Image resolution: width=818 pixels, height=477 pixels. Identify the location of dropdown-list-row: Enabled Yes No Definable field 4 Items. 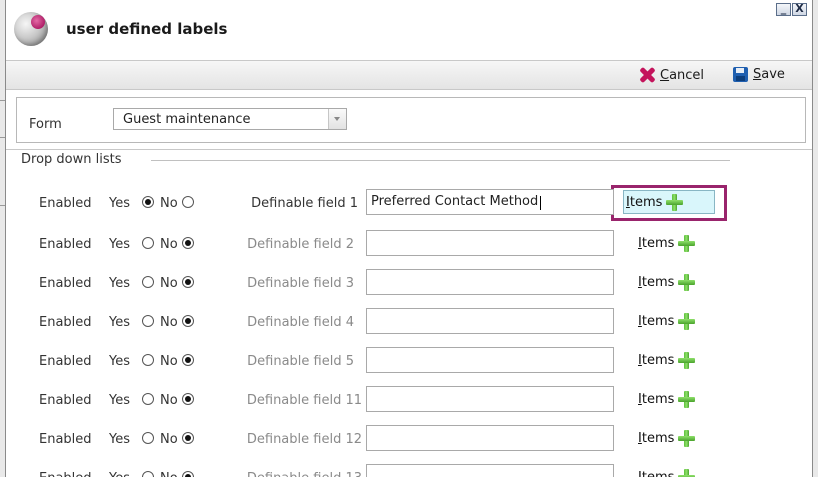
(409, 322).